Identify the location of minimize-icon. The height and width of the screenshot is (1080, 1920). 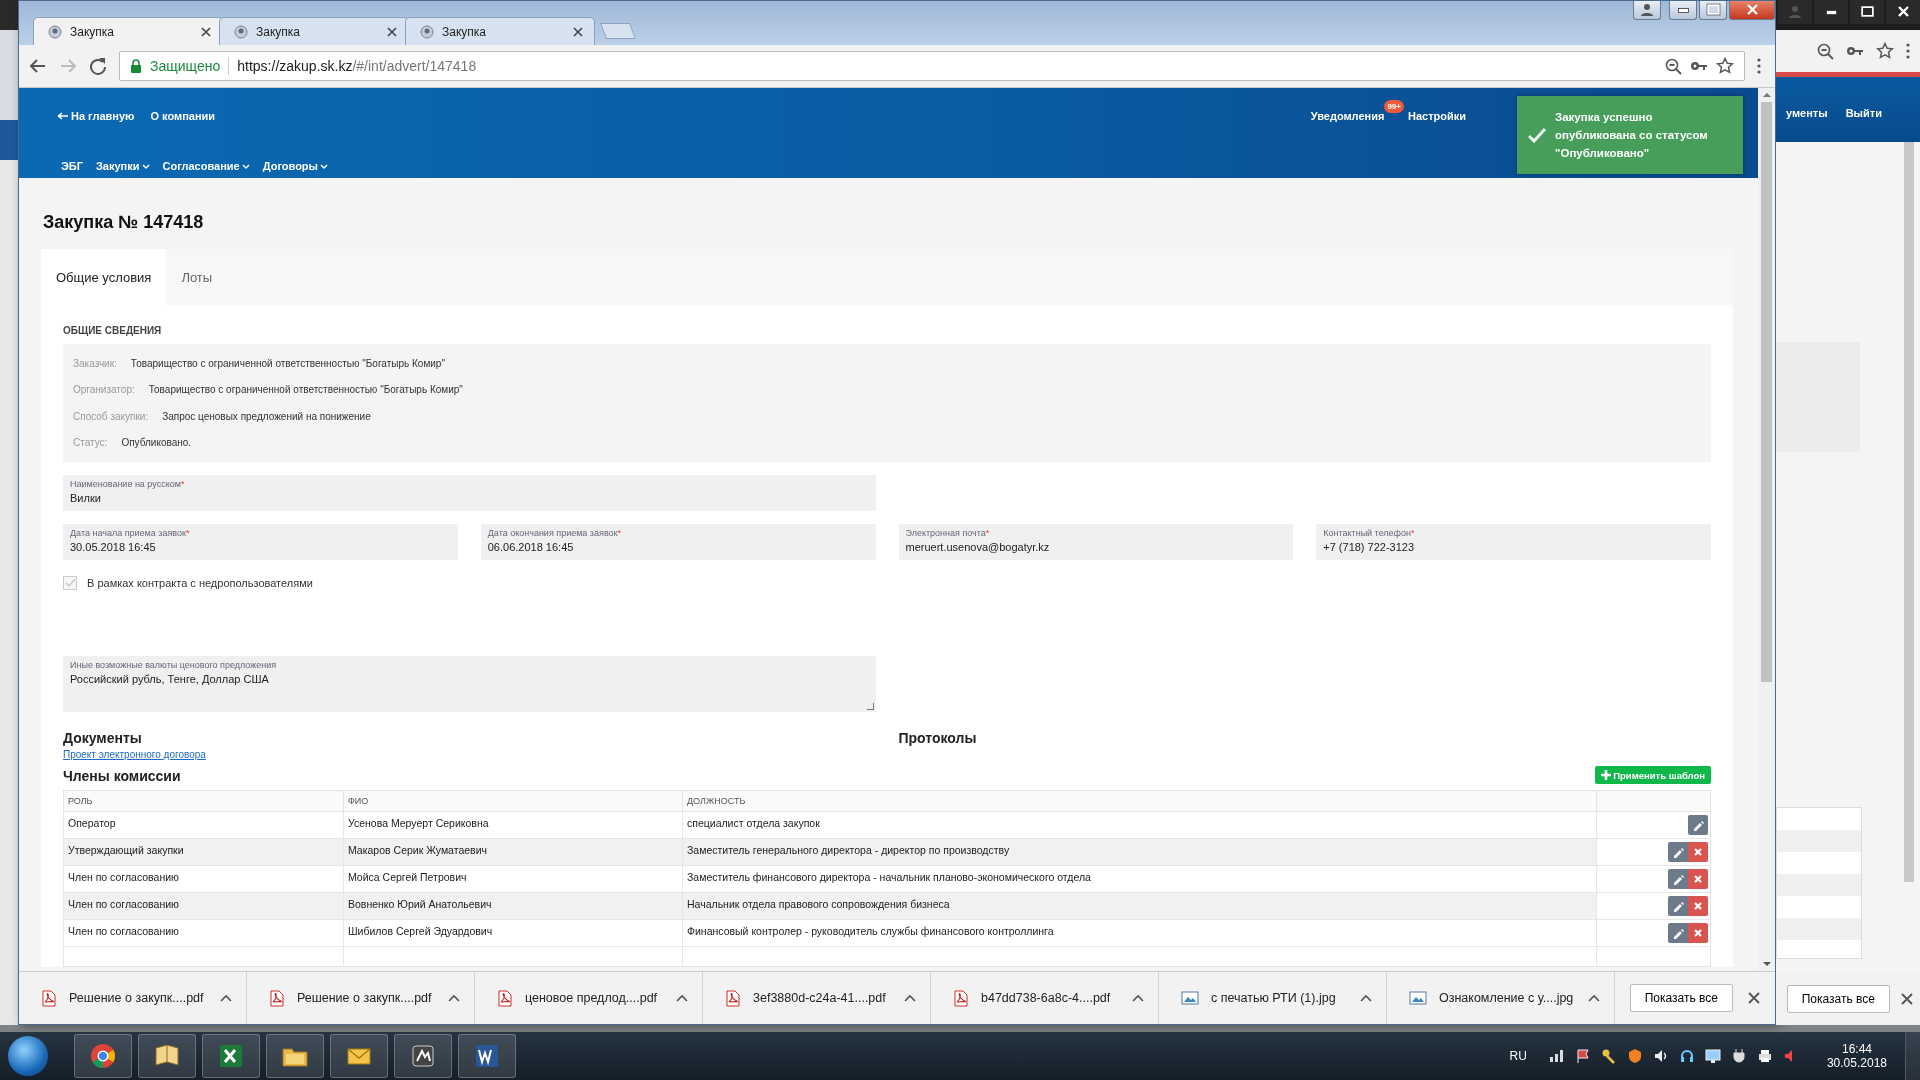
(1831, 12).